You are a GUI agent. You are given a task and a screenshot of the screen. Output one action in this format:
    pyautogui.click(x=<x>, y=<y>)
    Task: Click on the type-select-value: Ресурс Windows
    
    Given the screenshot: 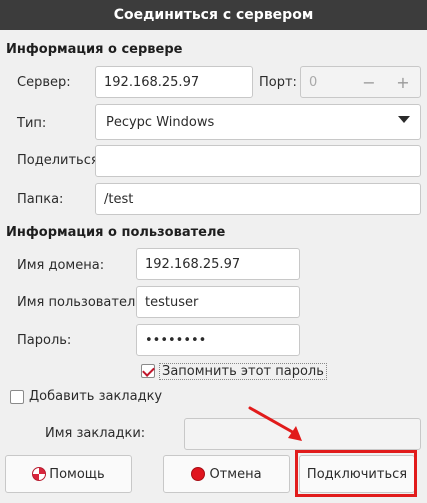 What is the action you would take?
    pyautogui.click(x=160, y=122)
    